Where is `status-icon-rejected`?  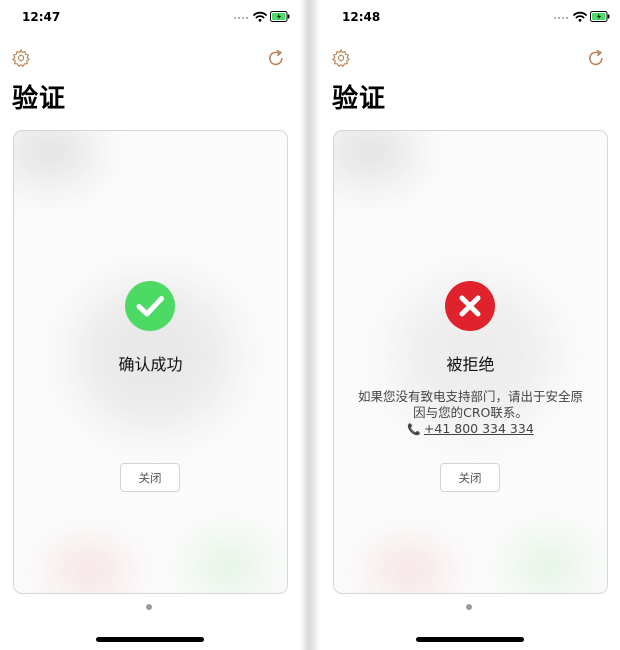
status-icon-rejected is located at coordinates (470, 306).